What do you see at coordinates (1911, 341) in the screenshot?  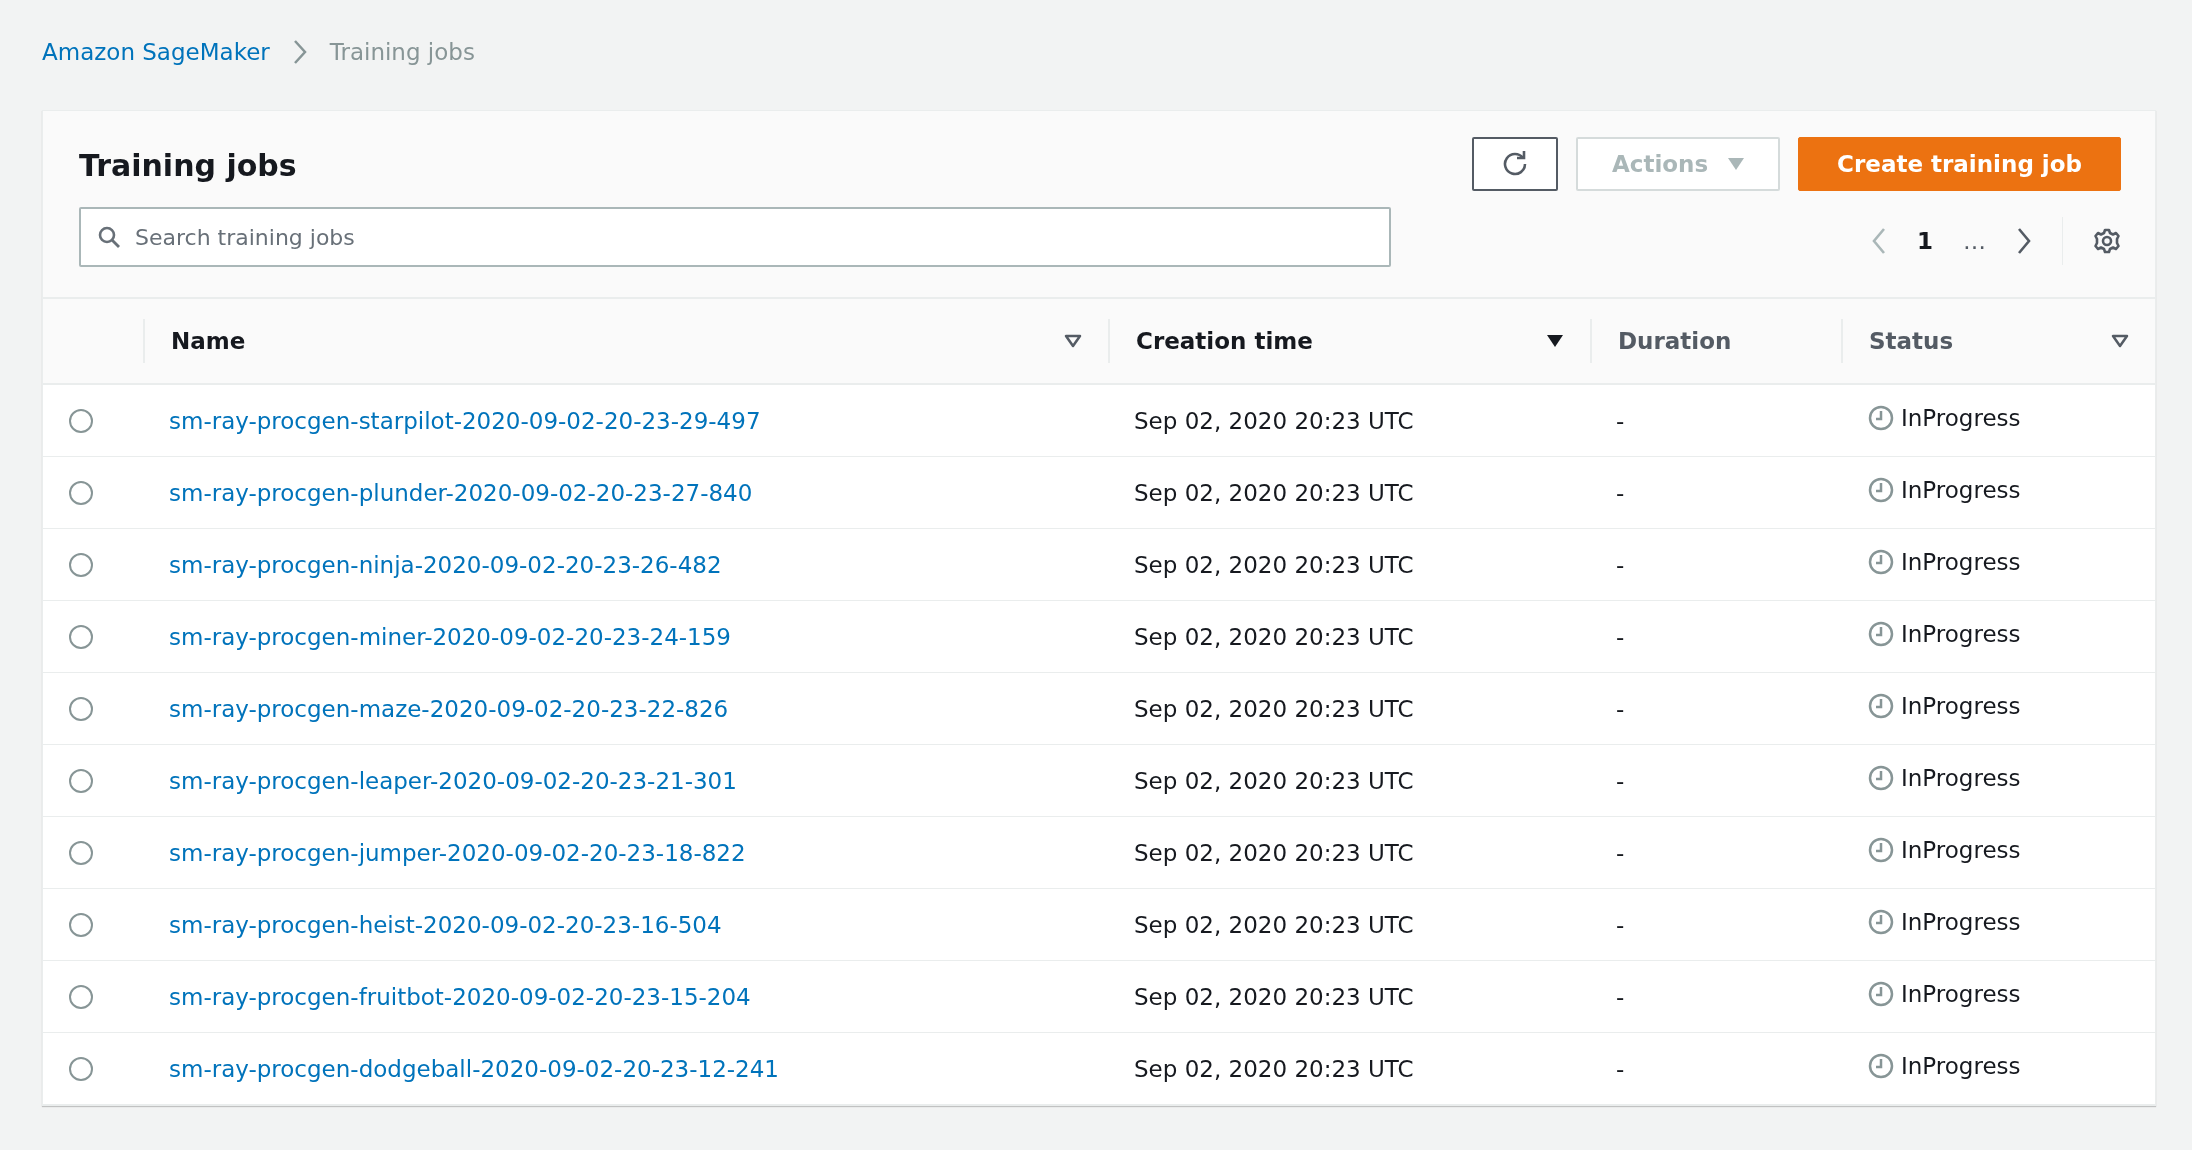 I see `column-header: Status` at bounding box center [1911, 341].